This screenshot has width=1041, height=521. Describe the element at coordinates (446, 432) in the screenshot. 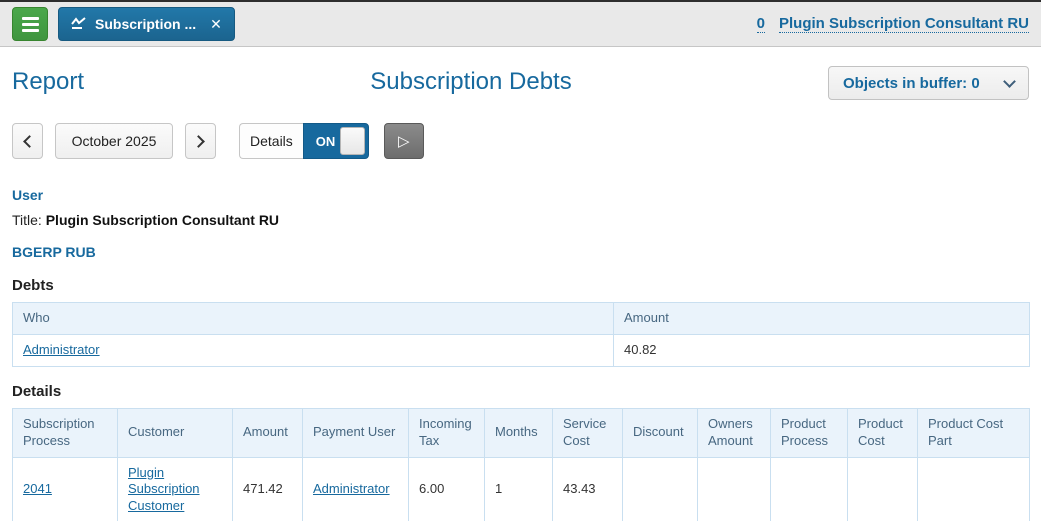

I see `col-incoming-tax: Incoming Tax` at that location.